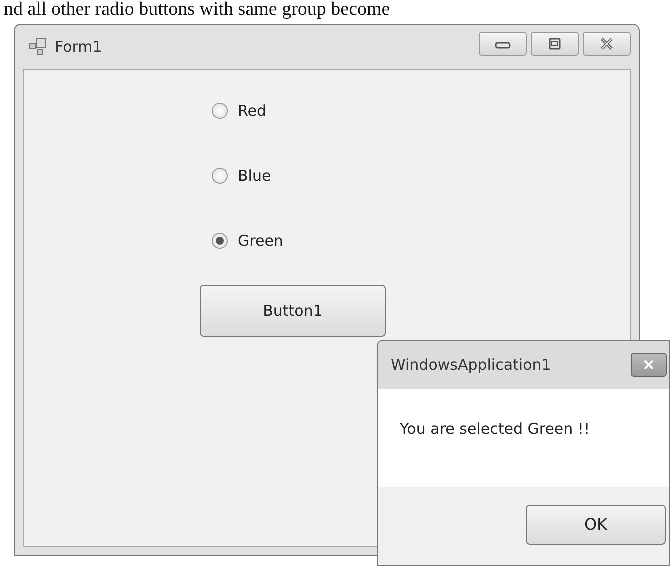 The width and height of the screenshot is (670, 566). I want to click on close-button, so click(607, 44).